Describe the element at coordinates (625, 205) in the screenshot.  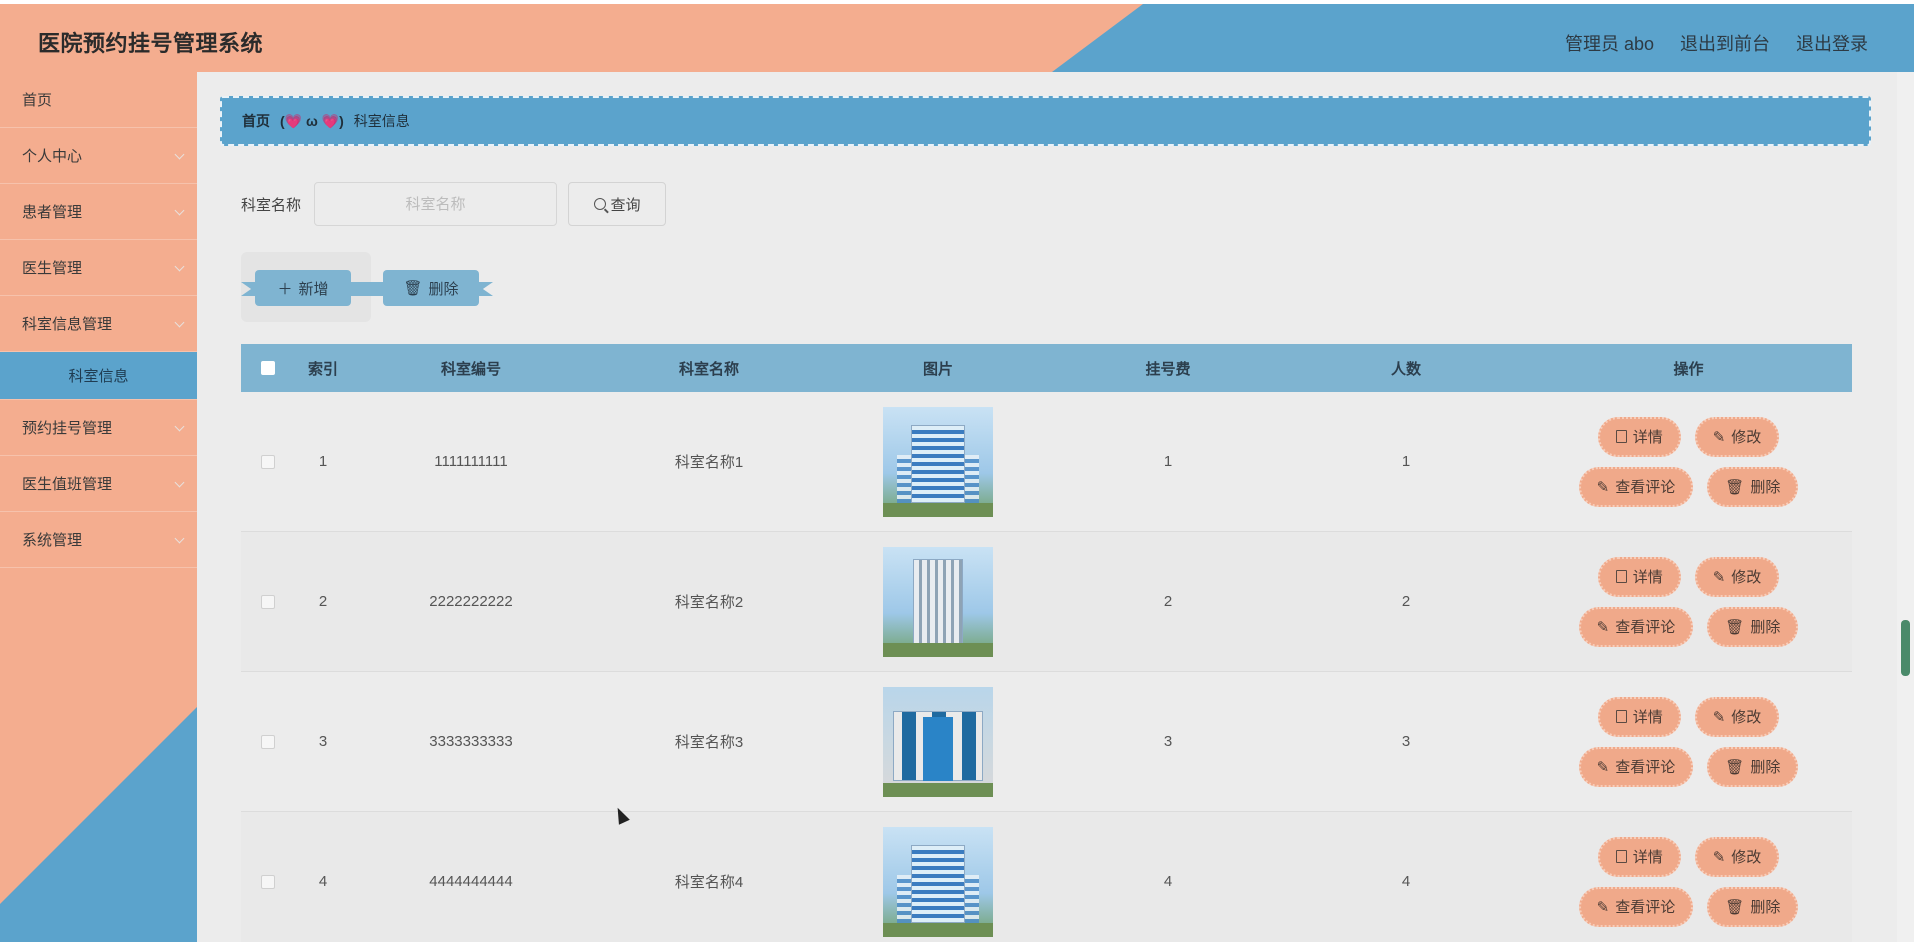
I see `query-button-label: 查询` at that location.